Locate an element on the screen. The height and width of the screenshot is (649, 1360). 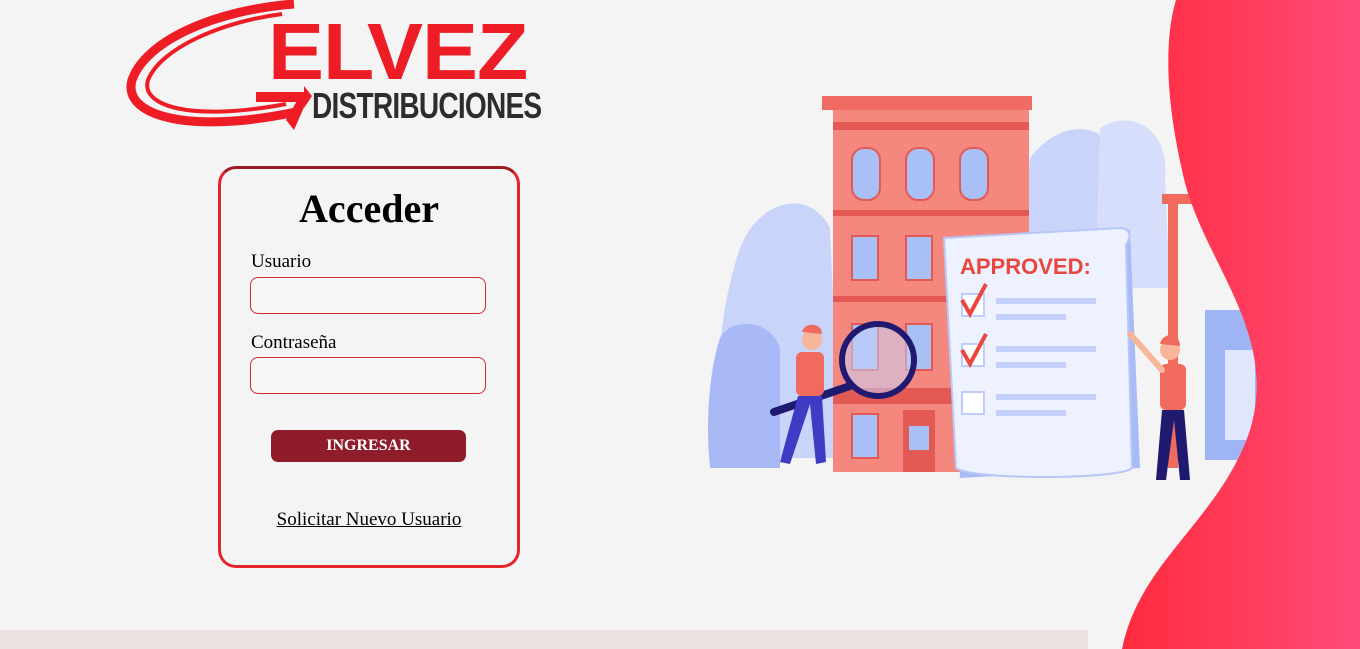
password-input is located at coordinates (368, 375).